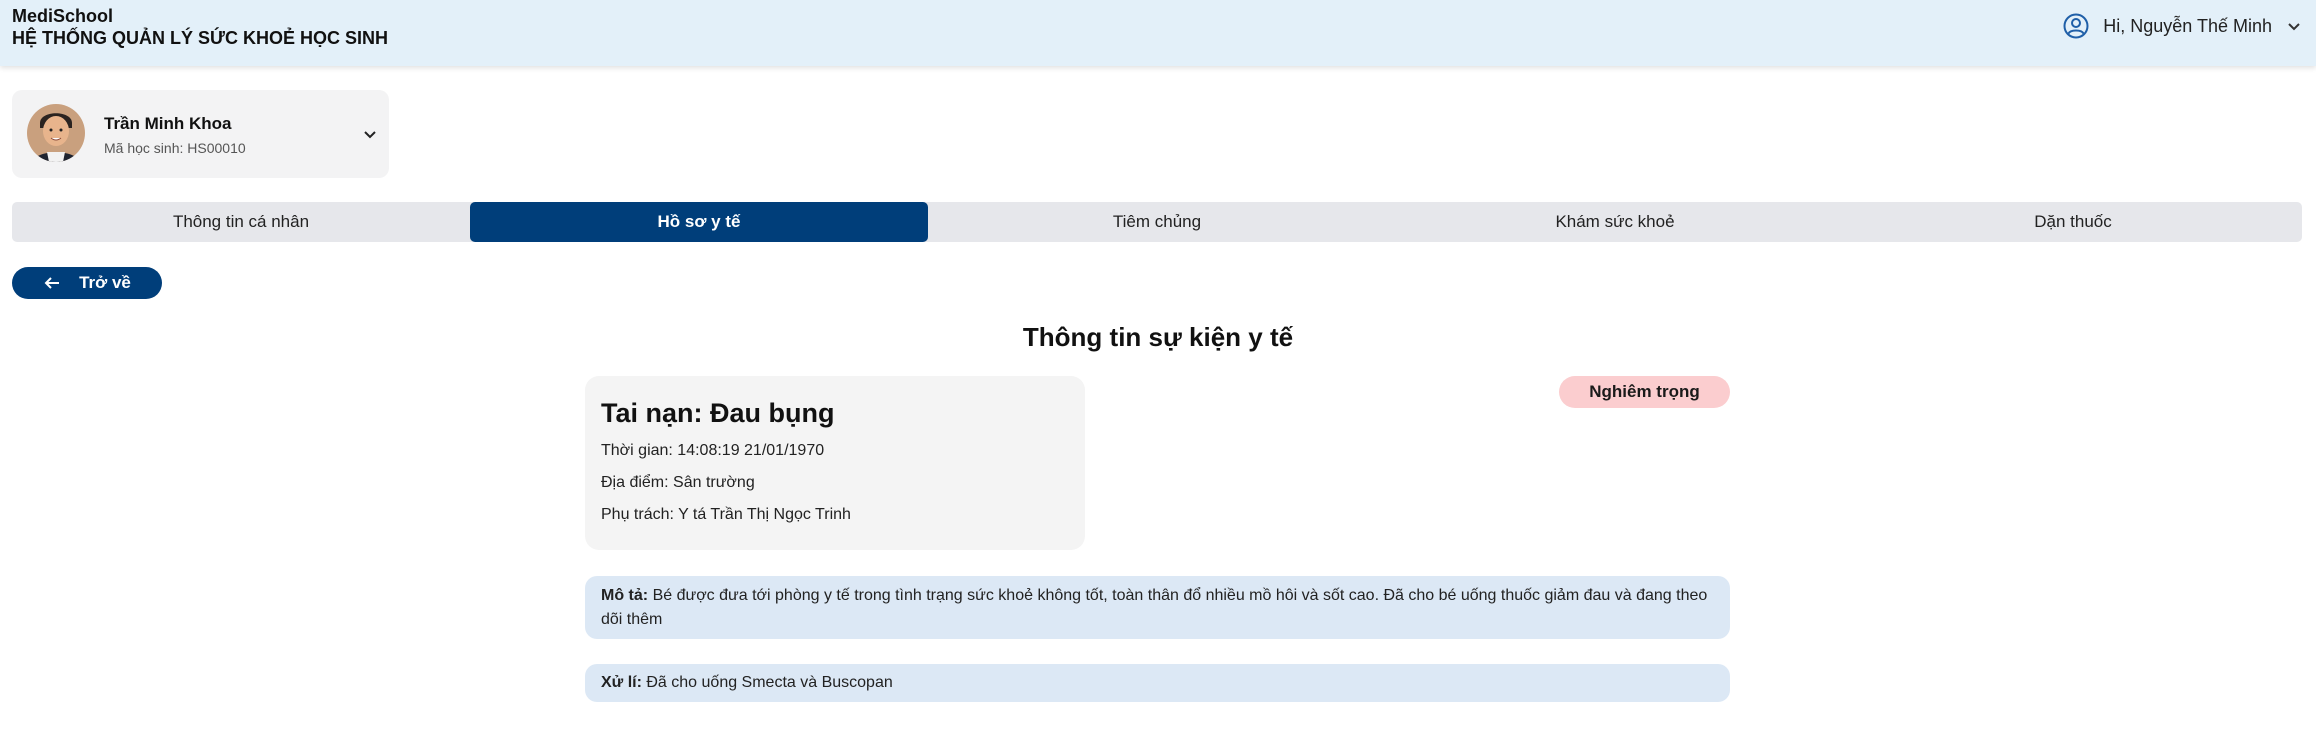  Describe the element at coordinates (2076, 26) in the screenshot. I see `user-circle-icon` at that location.